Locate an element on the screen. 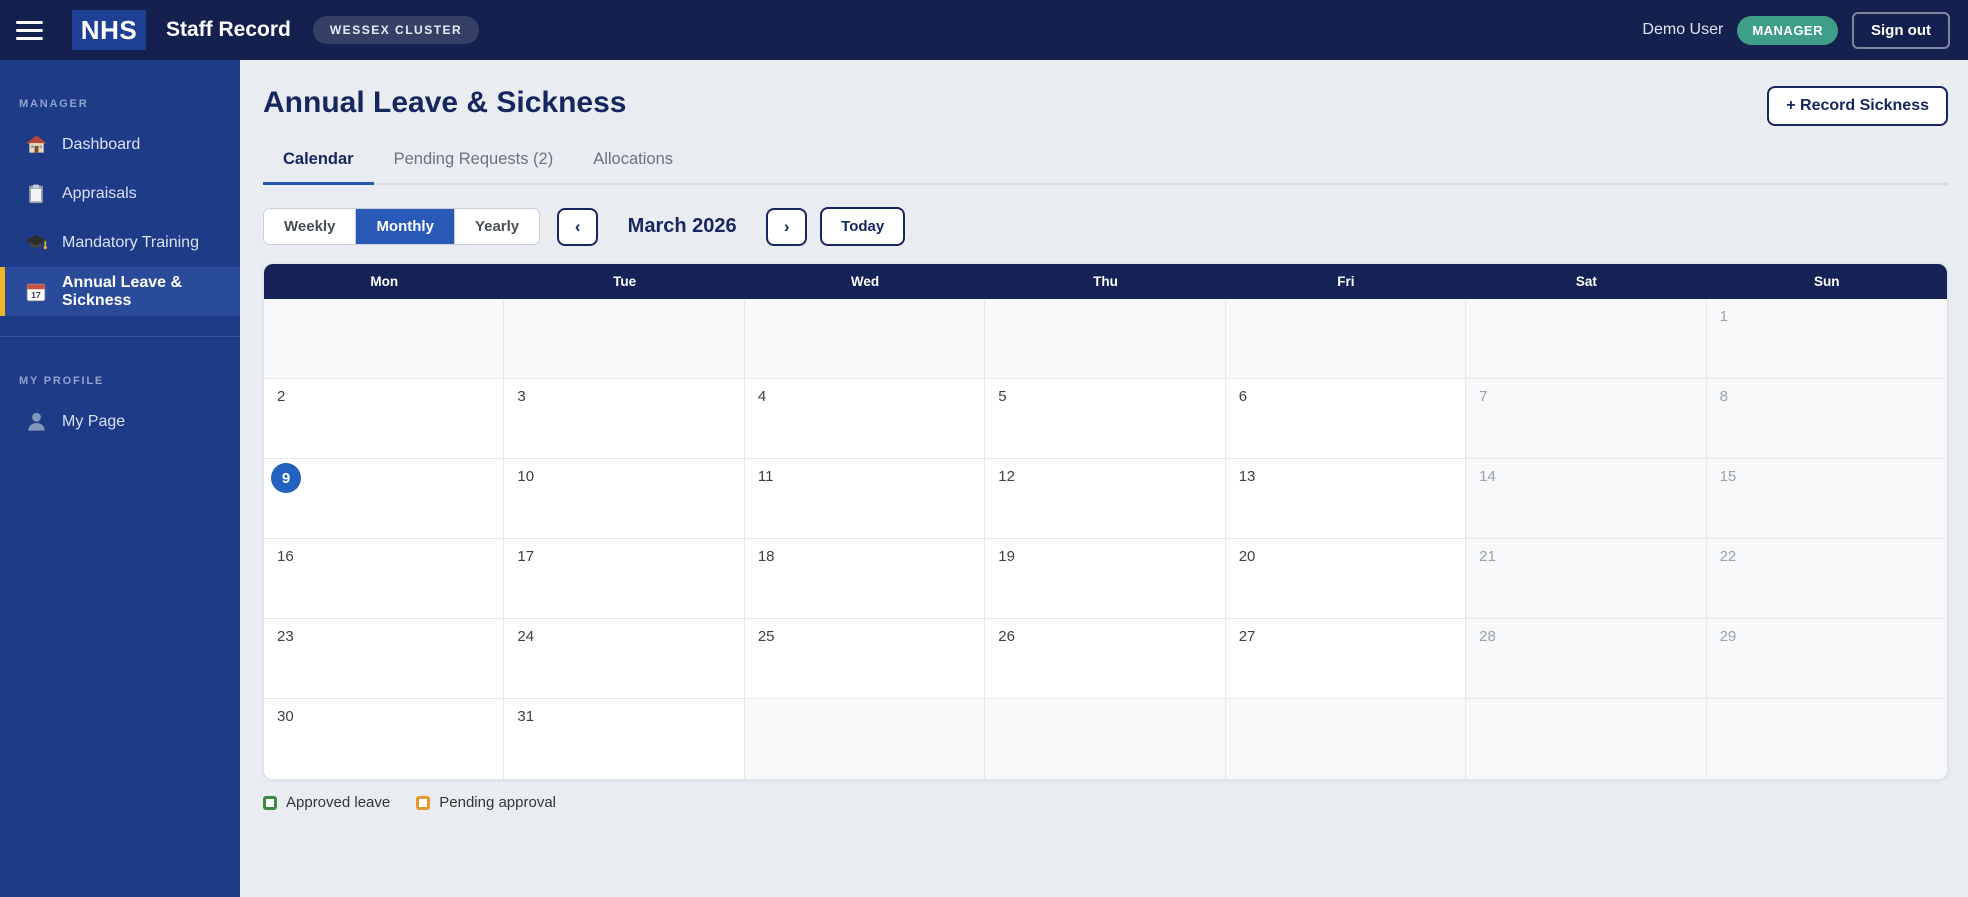 The image size is (1968, 897). date-number: 10 is located at coordinates (526, 476).